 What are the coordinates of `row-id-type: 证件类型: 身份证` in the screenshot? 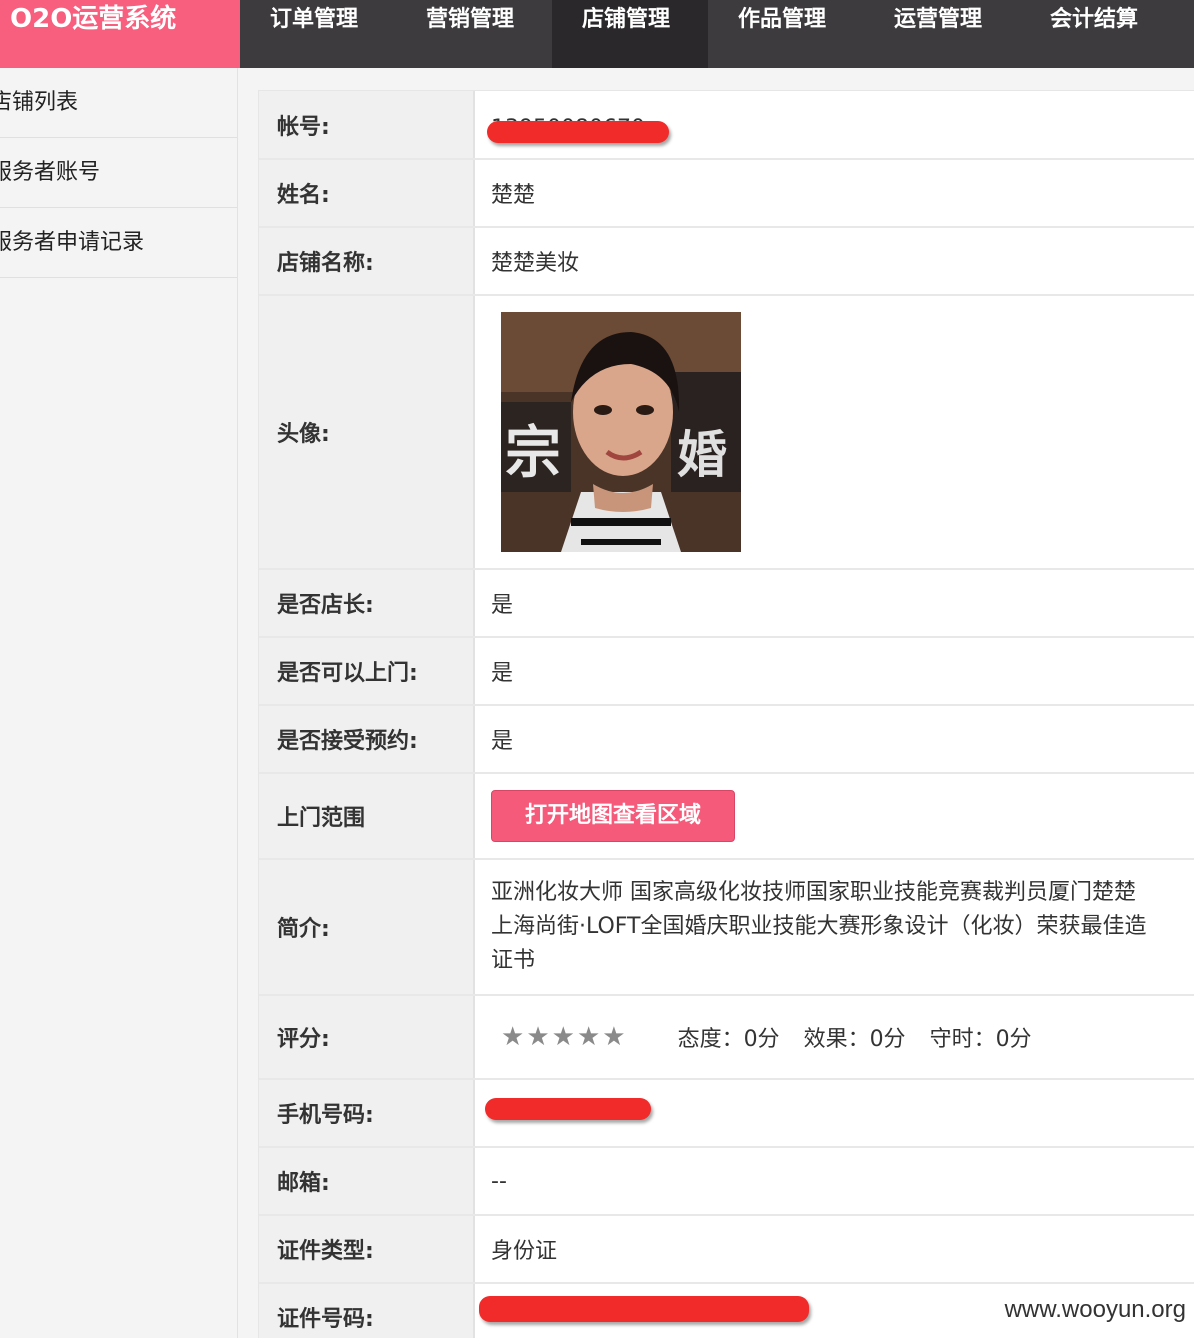 It's located at (726, 1250).